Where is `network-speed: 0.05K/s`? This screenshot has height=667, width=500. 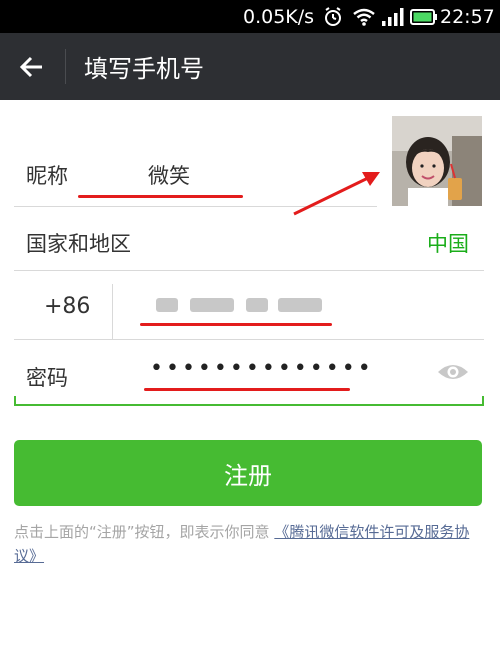
network-speed: 0.05K/s is located at coordinates (279, 17).